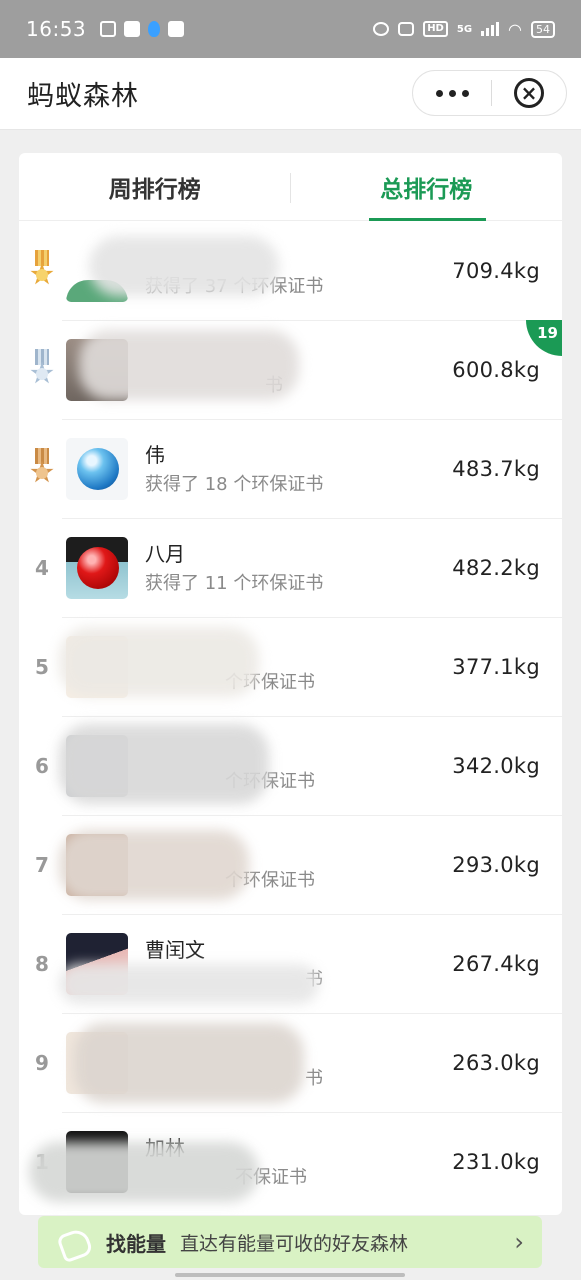 The width and height of the screenshot is (581, 1280). Describe the element at coordinates (496, 270) in the screenshot. I see `energy-weight: 709.4kg` at that location.